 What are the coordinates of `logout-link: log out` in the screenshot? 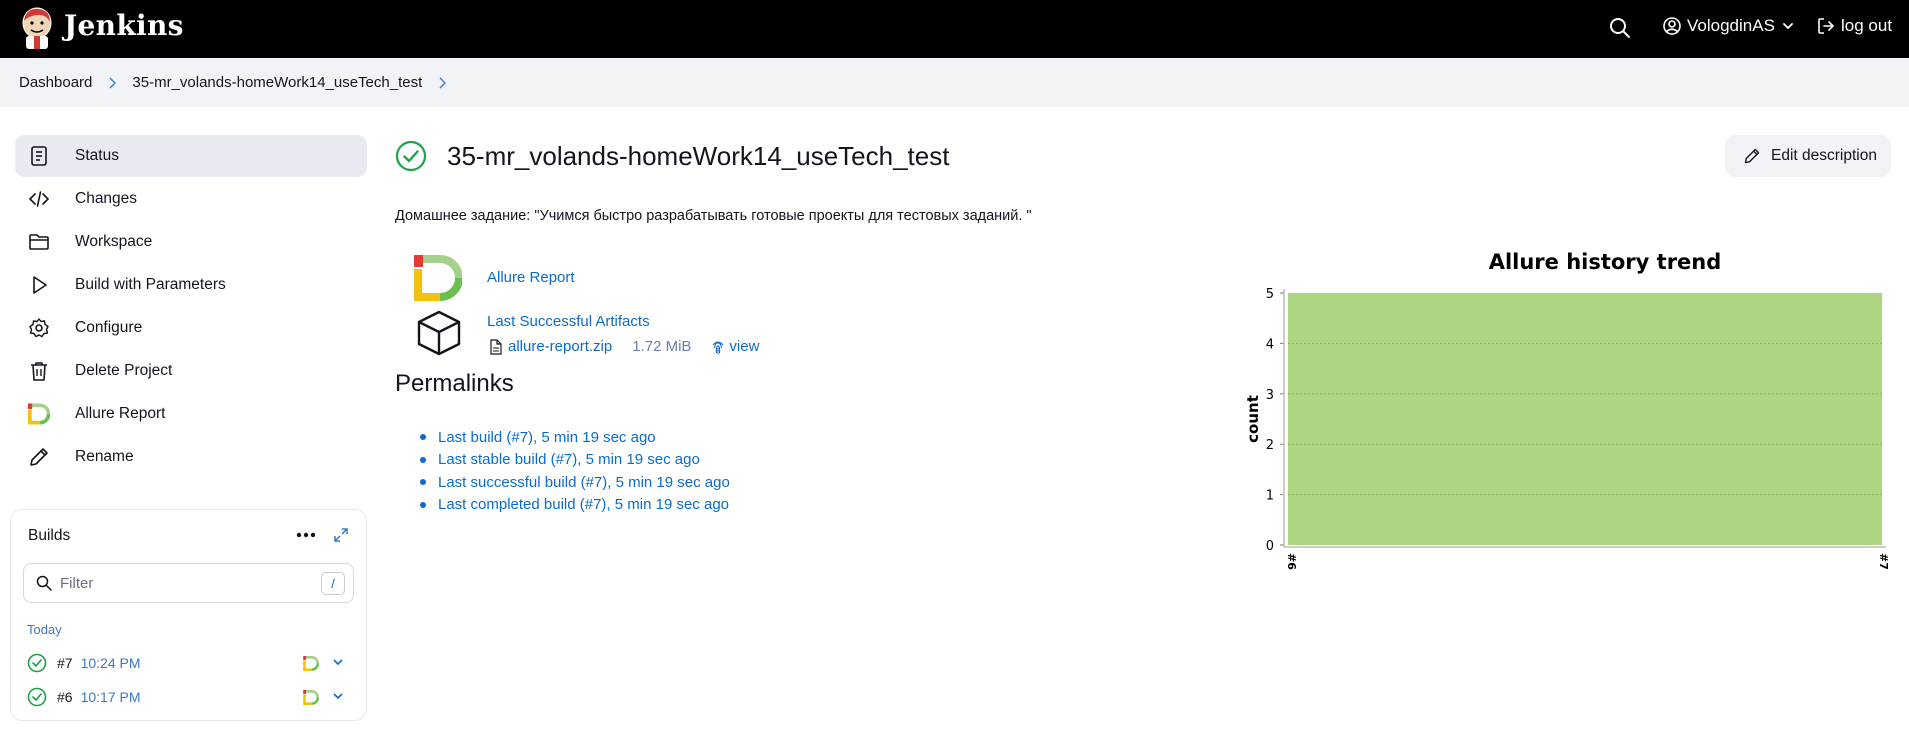 It's located at (1854, 26).